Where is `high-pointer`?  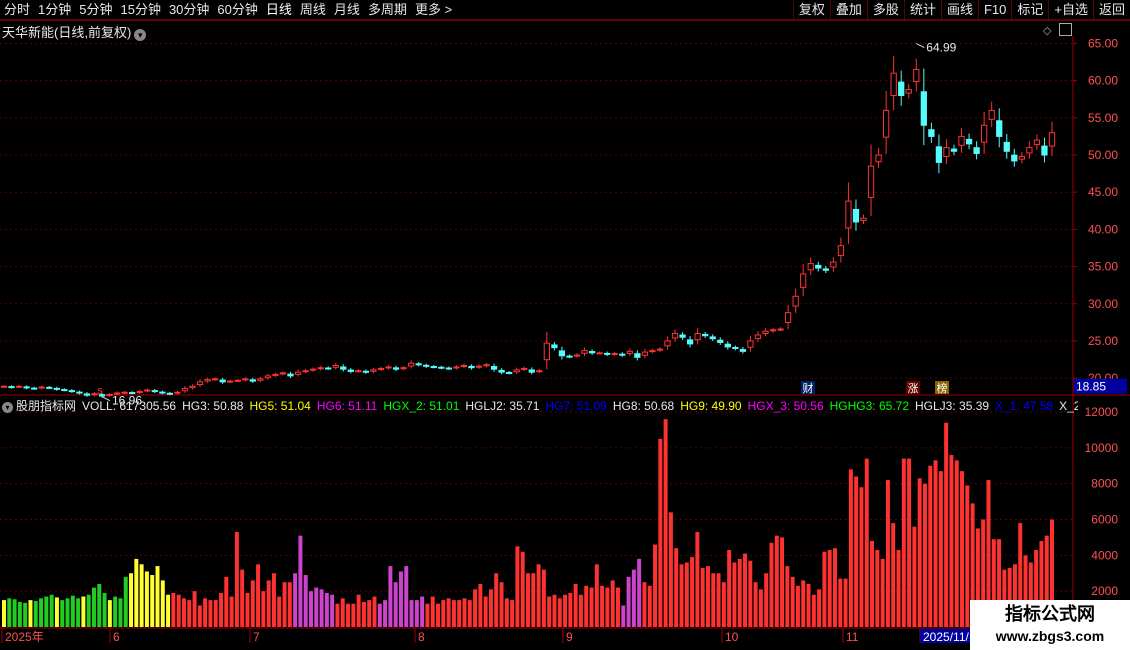 high-pointer is located at coordinates (920, 45).